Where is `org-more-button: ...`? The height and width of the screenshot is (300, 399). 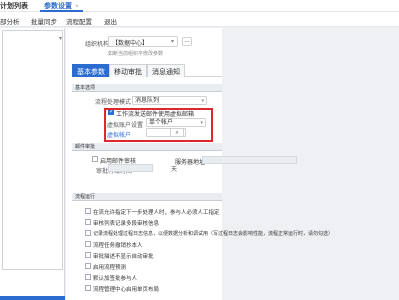
org-more-button: ... is located at coordinates (187, 41).